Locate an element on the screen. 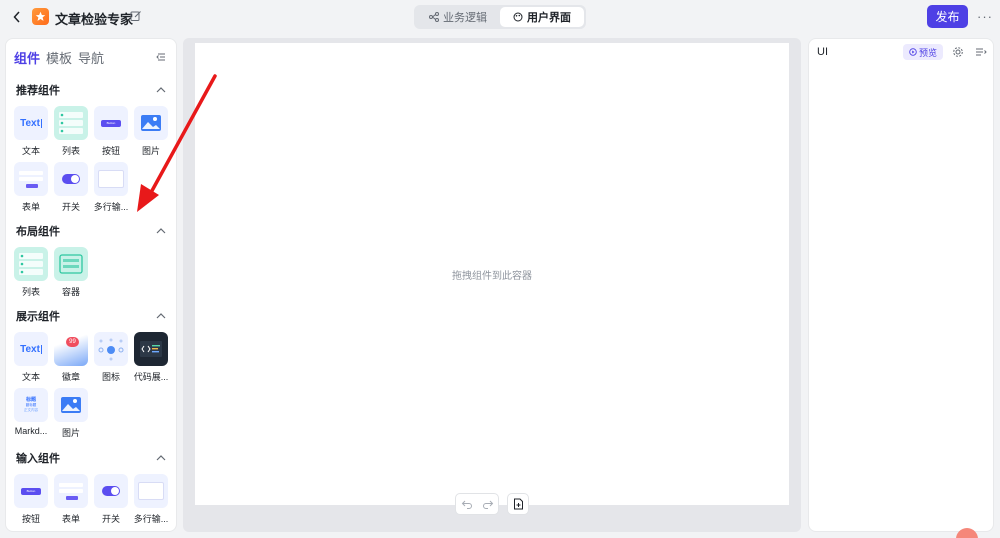 The width and height of the screenshot is (1000, 538). top-bar: 文章检验专家 业务逻辑 用户界面 发布 ··· is located at coordinates (500, 17).